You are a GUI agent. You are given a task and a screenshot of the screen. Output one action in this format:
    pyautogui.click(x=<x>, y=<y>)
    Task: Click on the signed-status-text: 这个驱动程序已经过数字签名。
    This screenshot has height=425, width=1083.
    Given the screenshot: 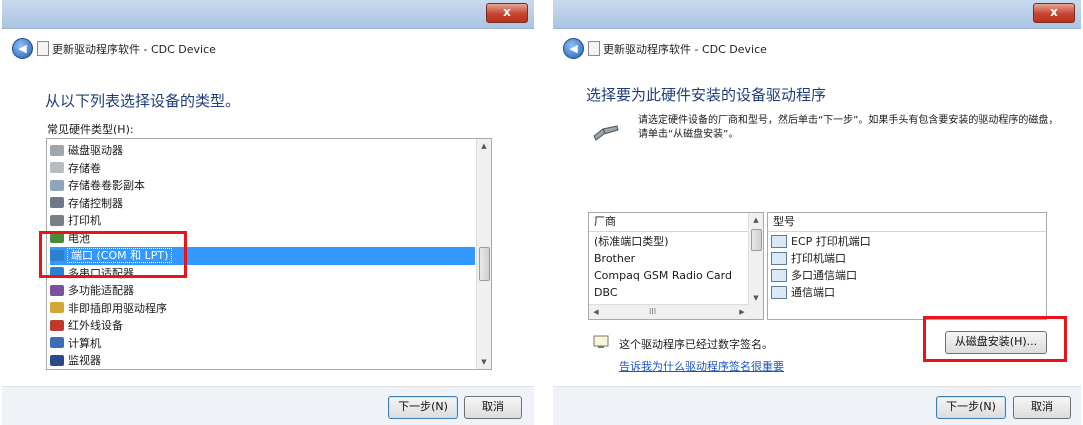 What is the action you would take?
    pyautogui.click(x=696, y=344)
    